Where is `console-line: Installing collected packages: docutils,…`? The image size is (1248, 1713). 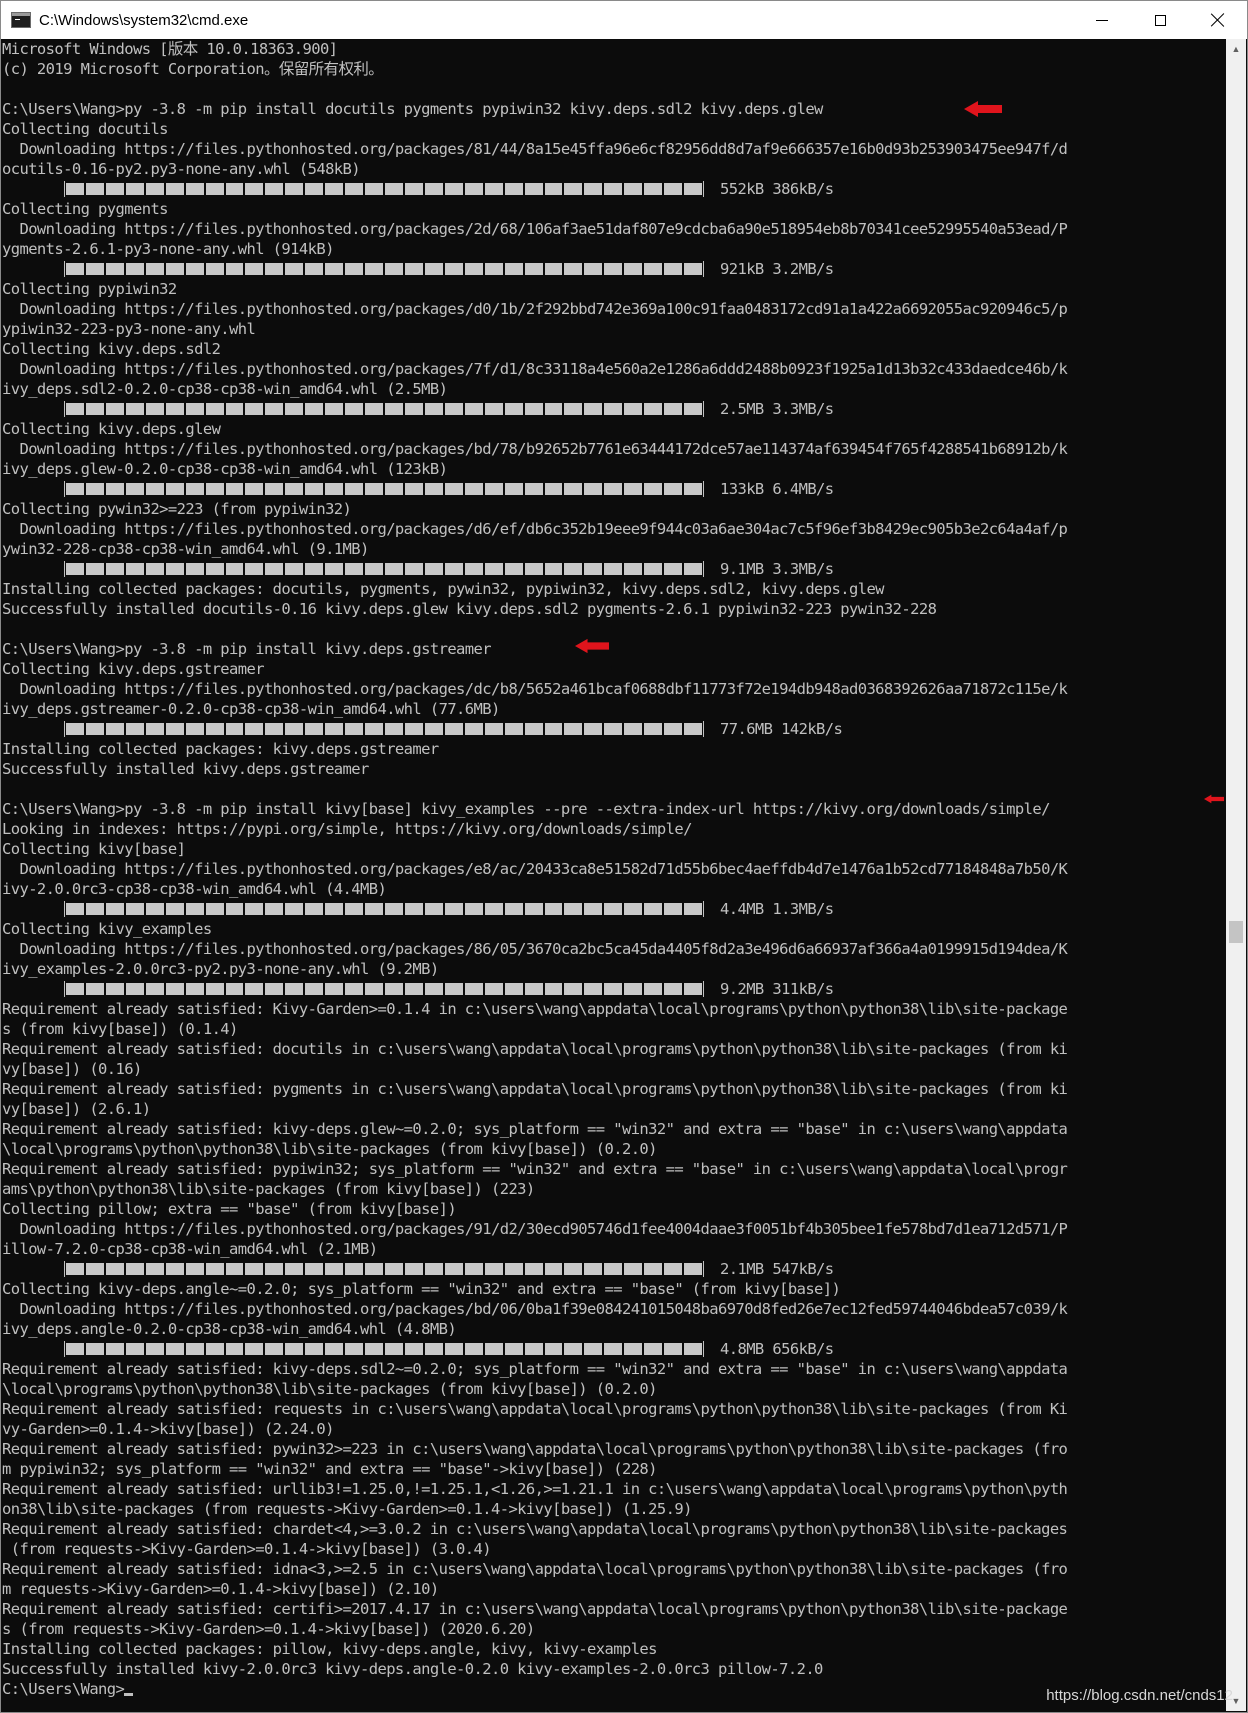
console-line: Installing collected packages: docutils,… is located at coordinates (443, 589).